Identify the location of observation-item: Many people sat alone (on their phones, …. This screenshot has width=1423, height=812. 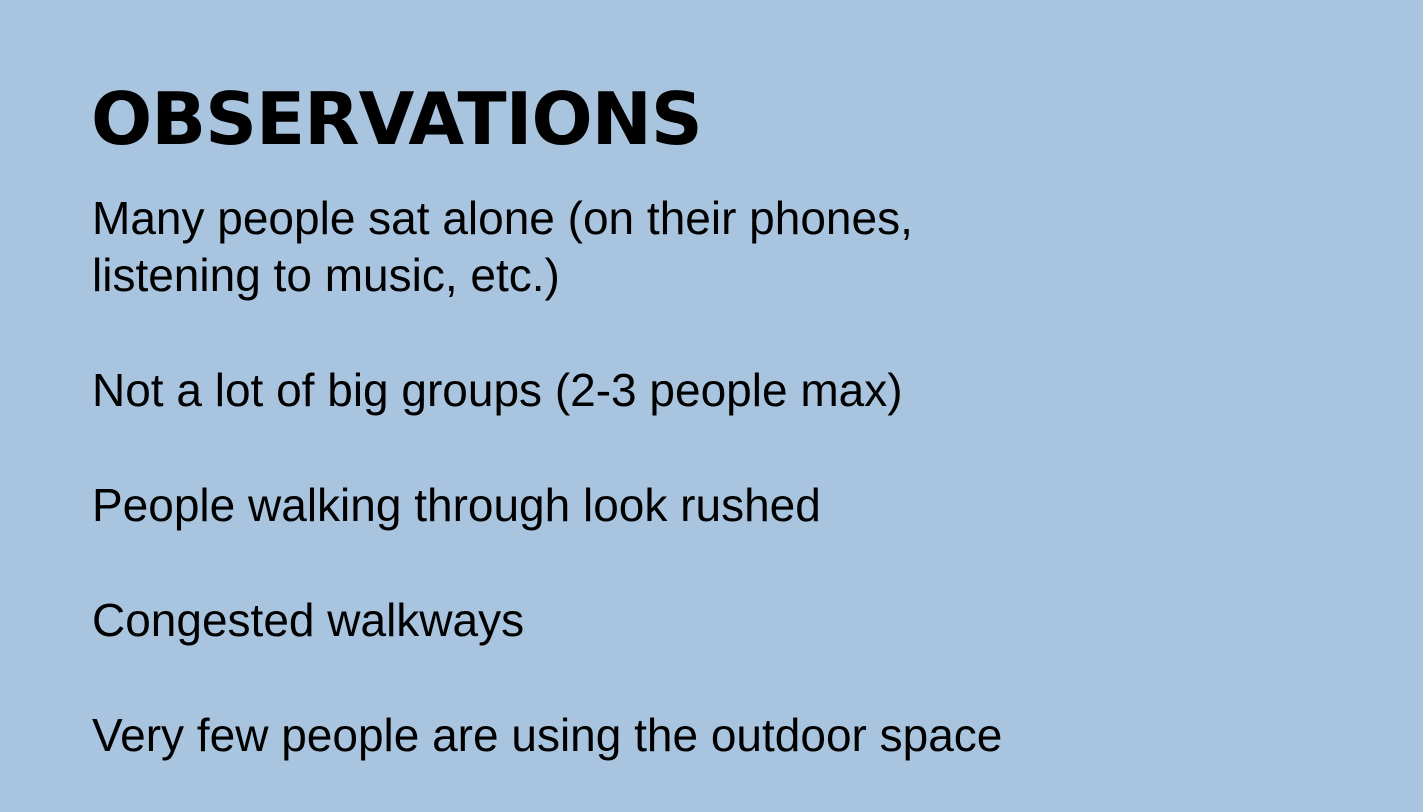
(502, 246).